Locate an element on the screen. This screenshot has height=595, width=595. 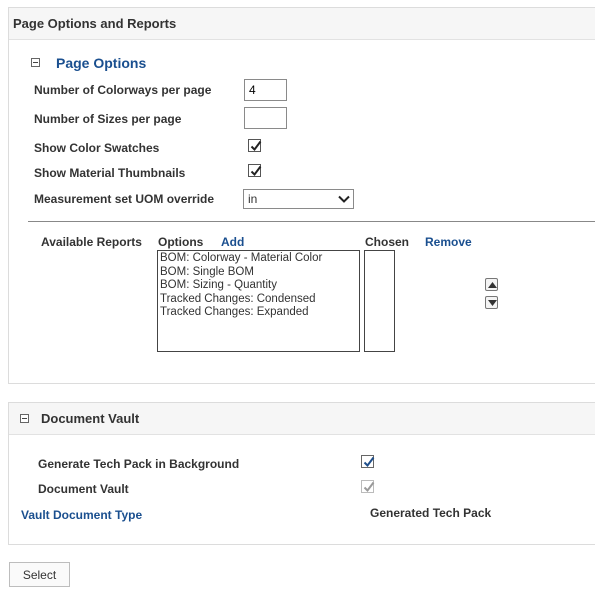
panel-header-page-options: Page Options and Reports is located at coordinates (302, 24).